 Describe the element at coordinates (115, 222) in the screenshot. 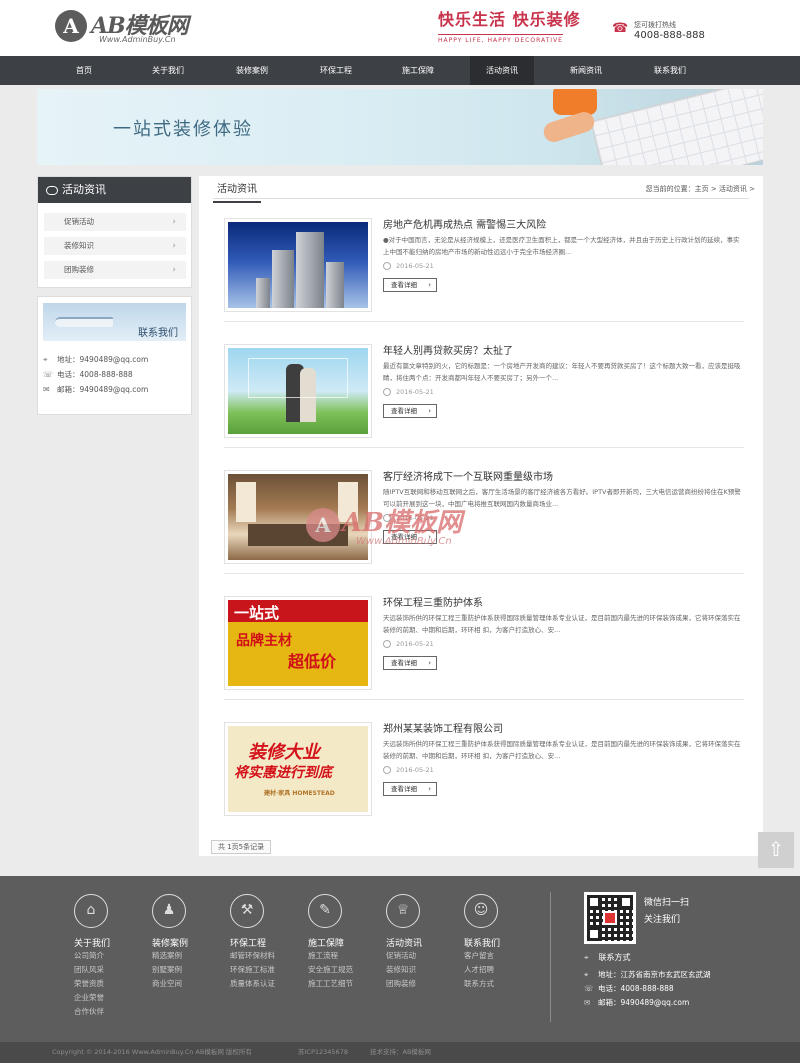

I see `sidebar-item-promotions: 促销活动 ›` at that location.